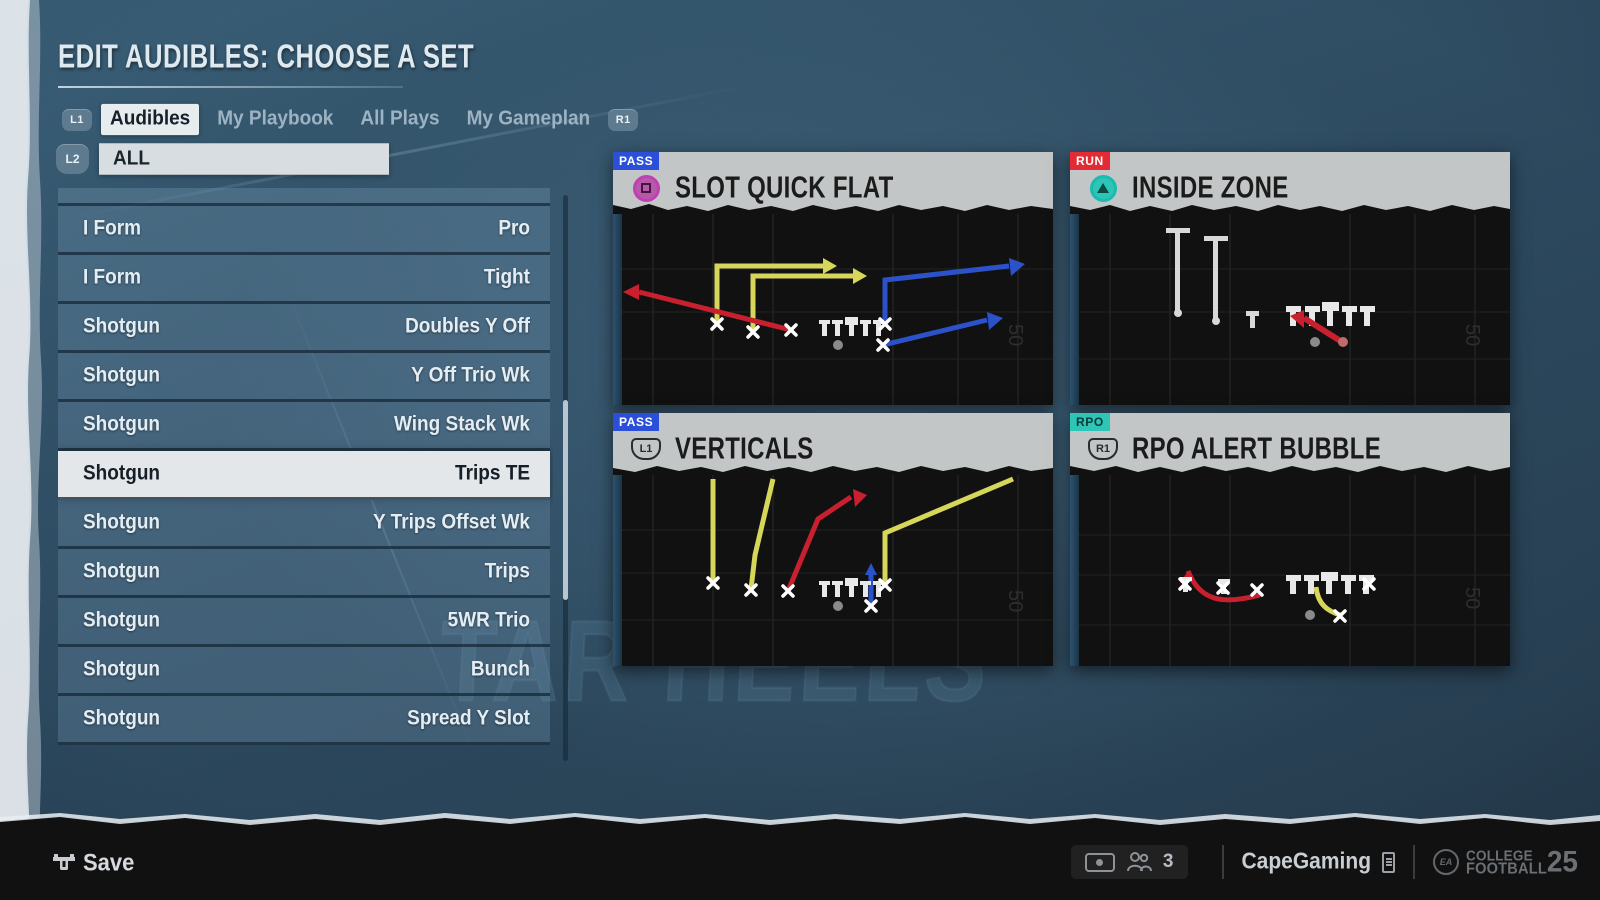  Describe the element at coordinates (244, 159) in the screenshot. I see `formation-filter-select: ALL` at that location.